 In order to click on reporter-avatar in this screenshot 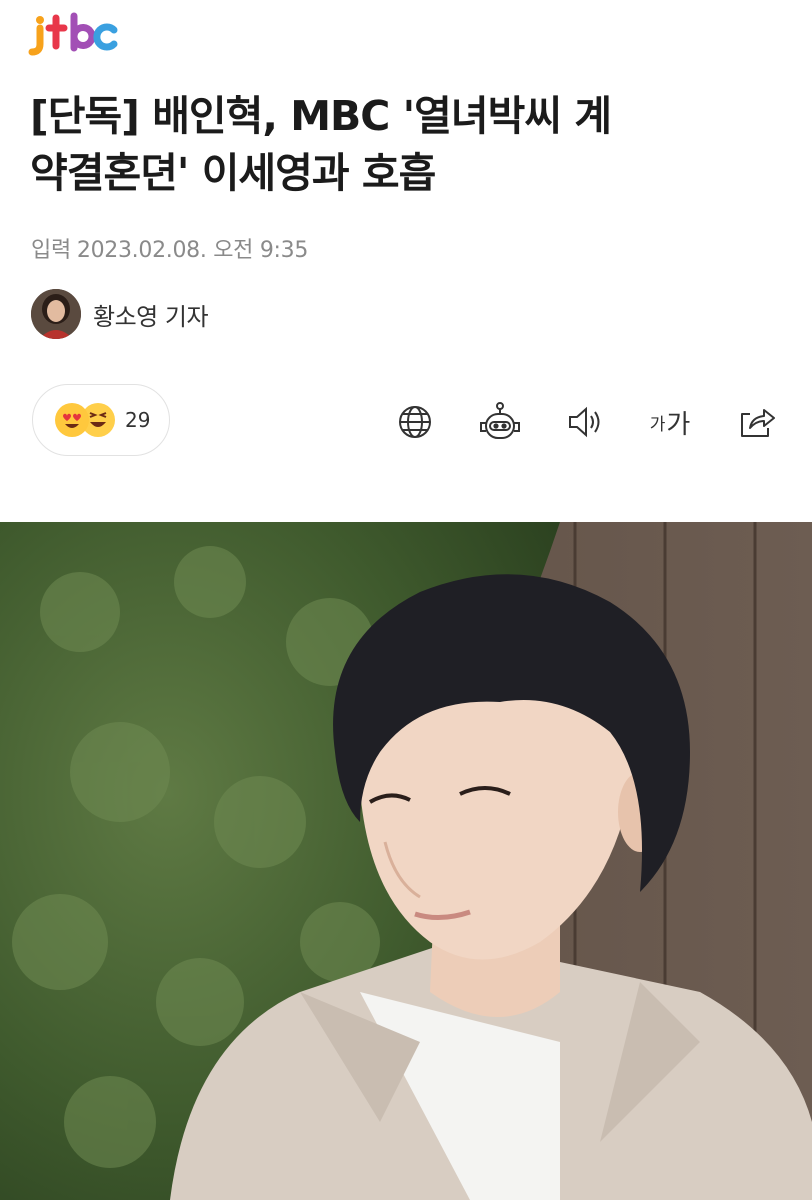, I will do `click(56, 314)`.